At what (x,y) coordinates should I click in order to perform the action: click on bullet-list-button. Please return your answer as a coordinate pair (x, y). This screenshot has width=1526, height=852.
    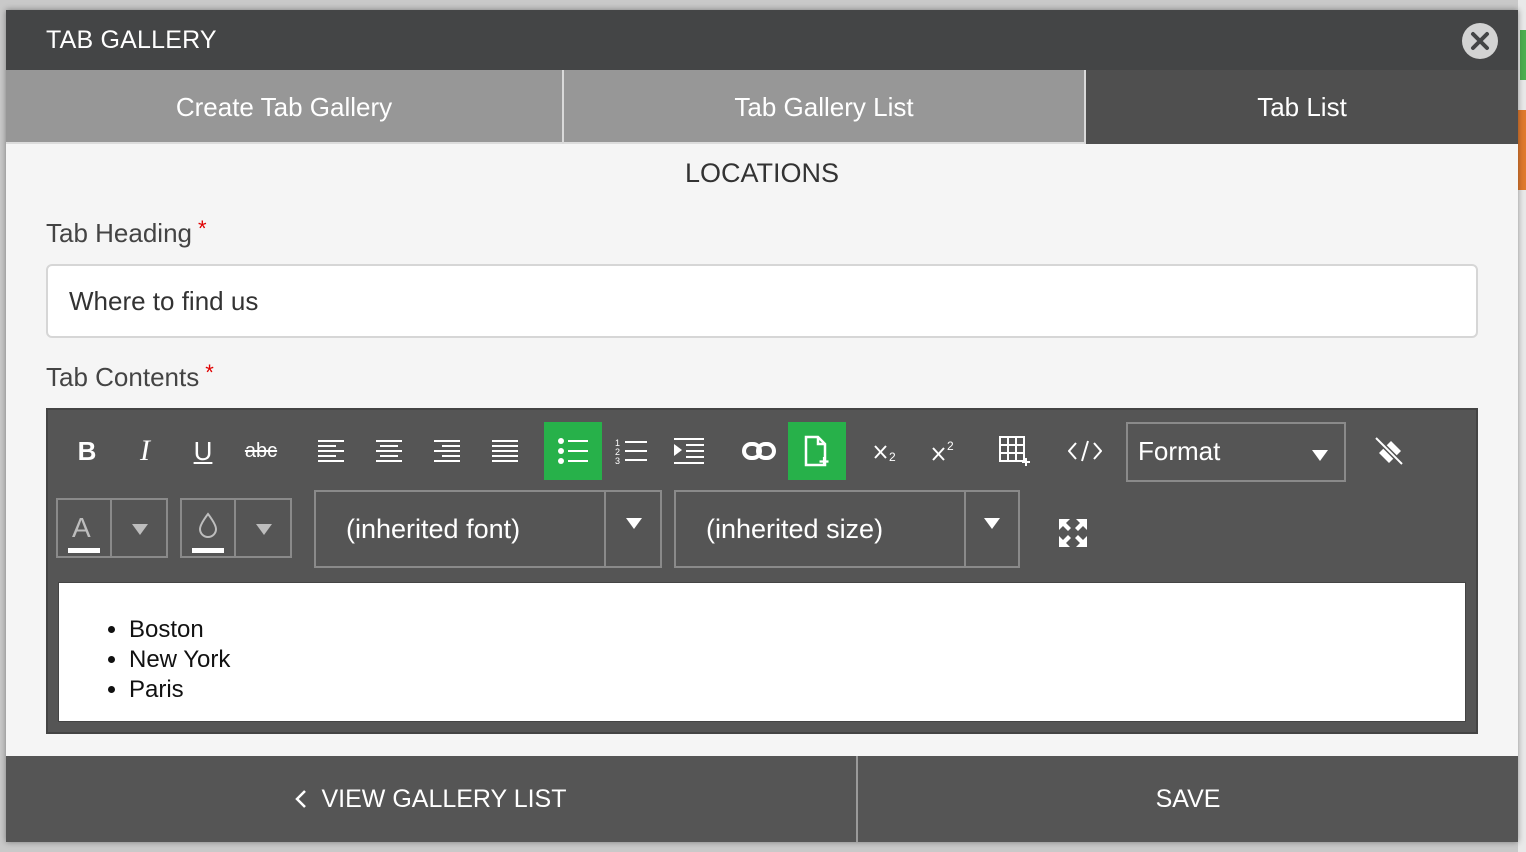
    Looking at the image, I should click on (573, 451).